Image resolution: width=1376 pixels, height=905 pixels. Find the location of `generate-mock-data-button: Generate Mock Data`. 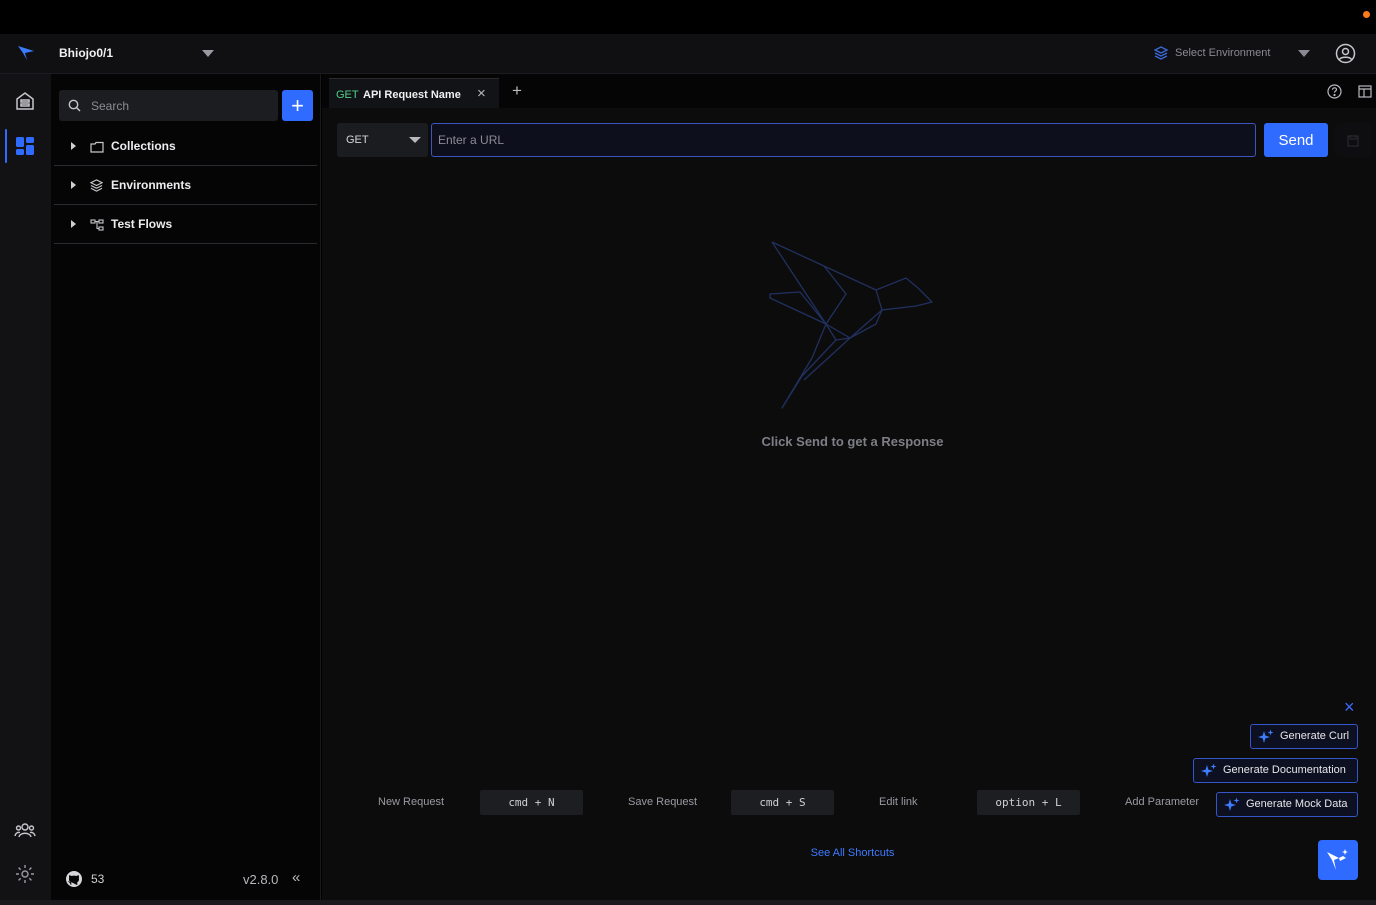

generate-mock-data-button: Generate Mock Data is located at coordinates (1287, 804).